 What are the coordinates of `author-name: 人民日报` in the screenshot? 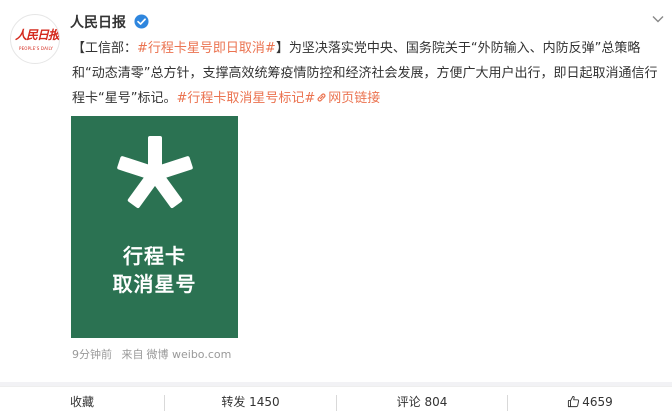 It's located at (98, 22).